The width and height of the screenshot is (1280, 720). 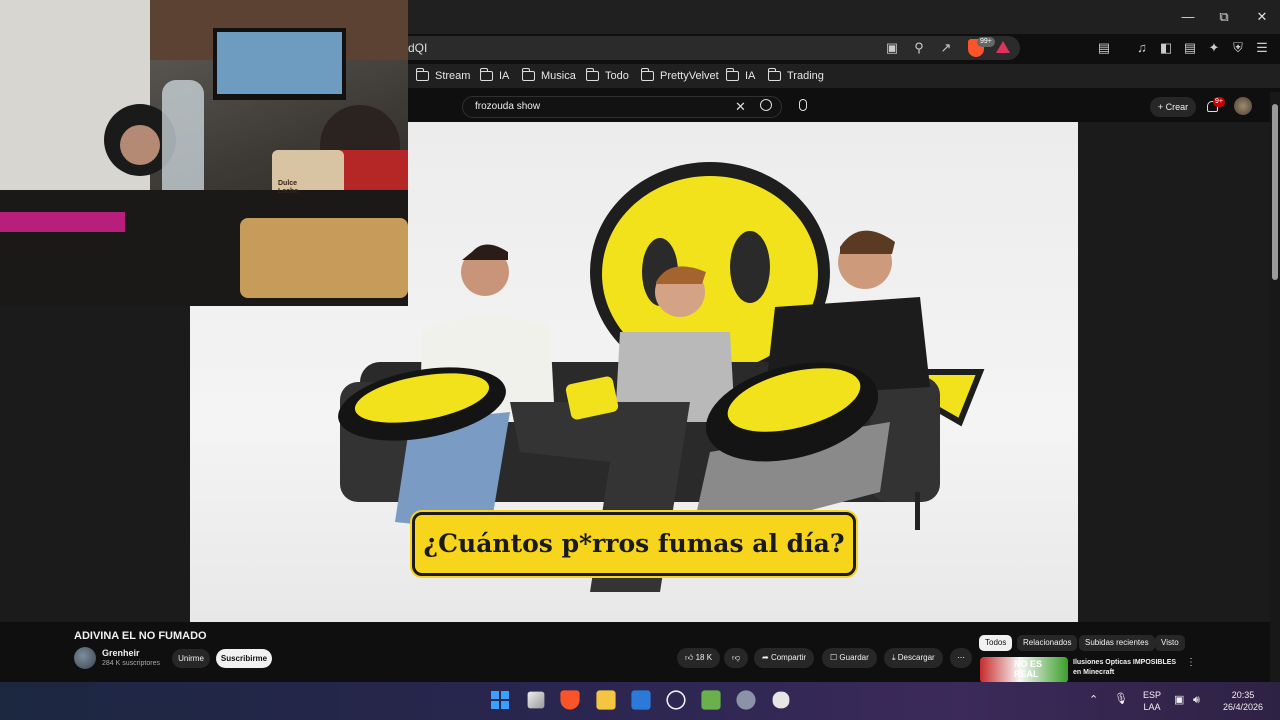 I want to click on volume-icon: 🔊︎, so click(x=1196, y=700).